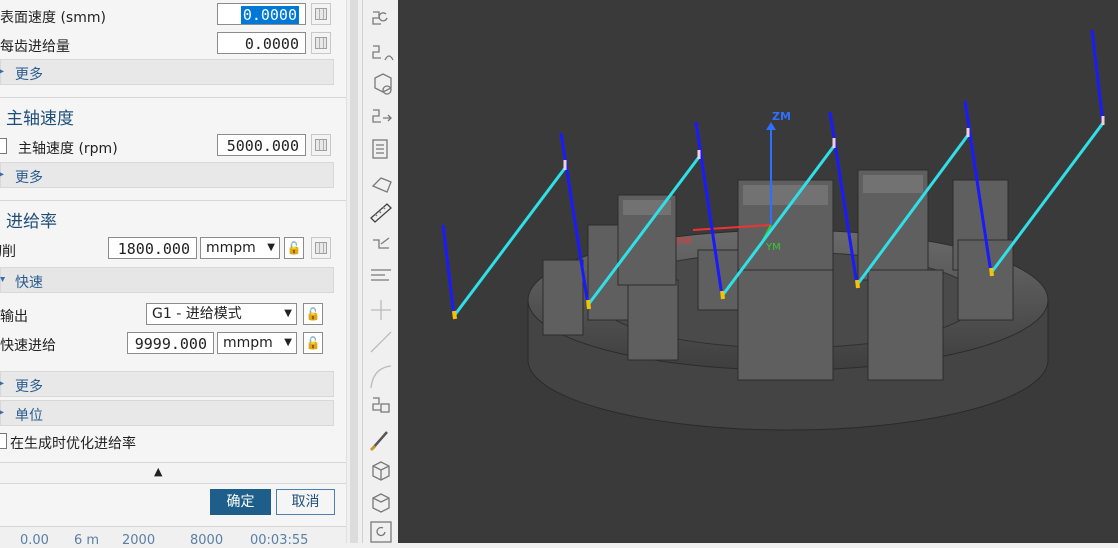 The height and width of the screenshot is (548, 1118). I want to click on cut-label: 切削, so click(8, 252).